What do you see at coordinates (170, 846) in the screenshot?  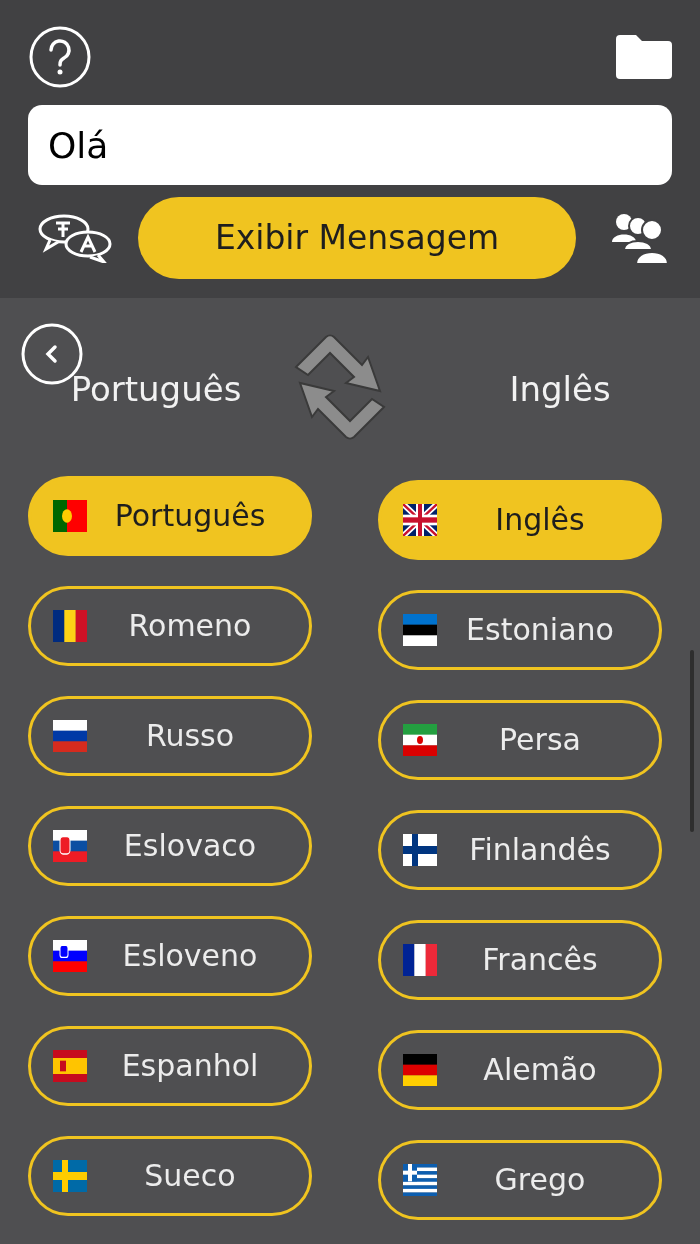 I see `language-option: Eslovaco` at bounding box center [170, 846].